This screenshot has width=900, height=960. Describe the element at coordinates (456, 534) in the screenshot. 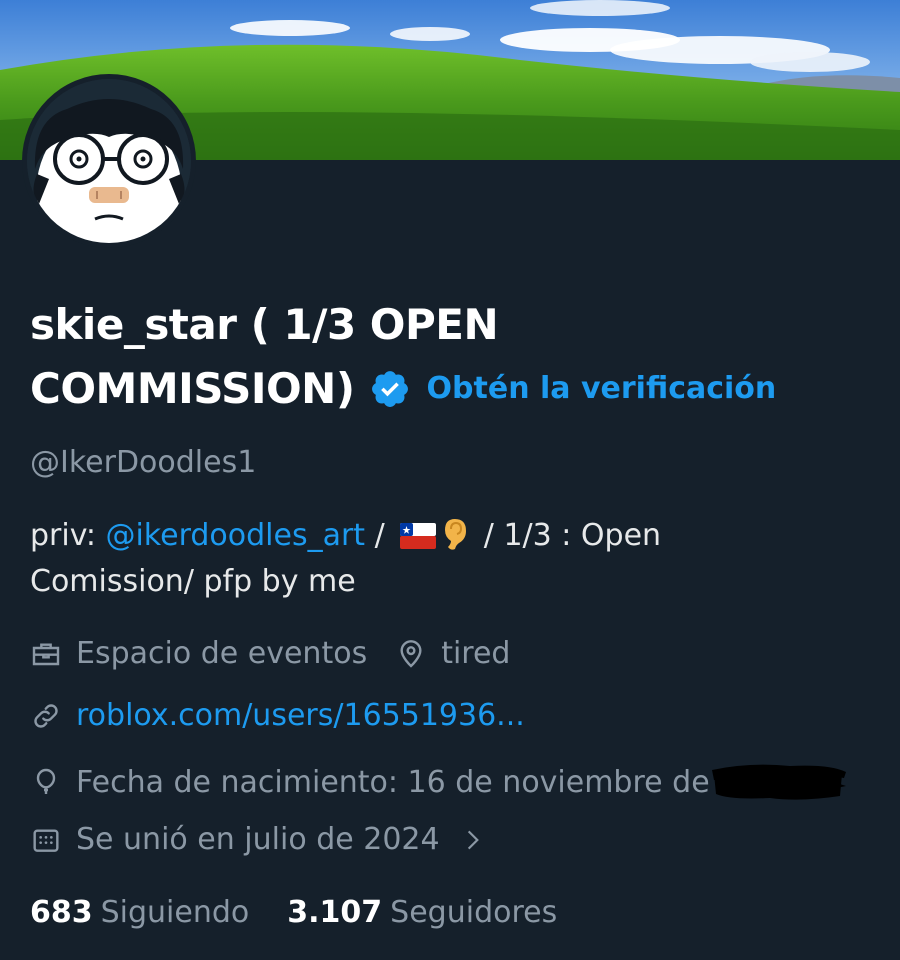

I see `ear-icon` at that location.